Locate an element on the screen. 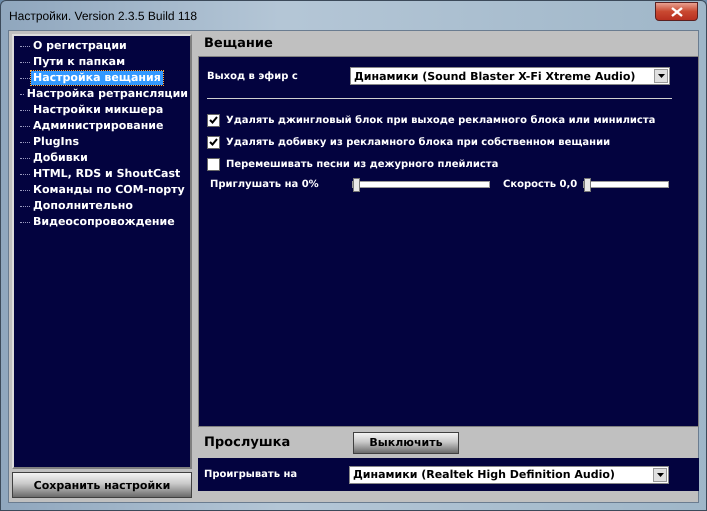  tree-item: PlugIns is located at coordinates (56, 142).